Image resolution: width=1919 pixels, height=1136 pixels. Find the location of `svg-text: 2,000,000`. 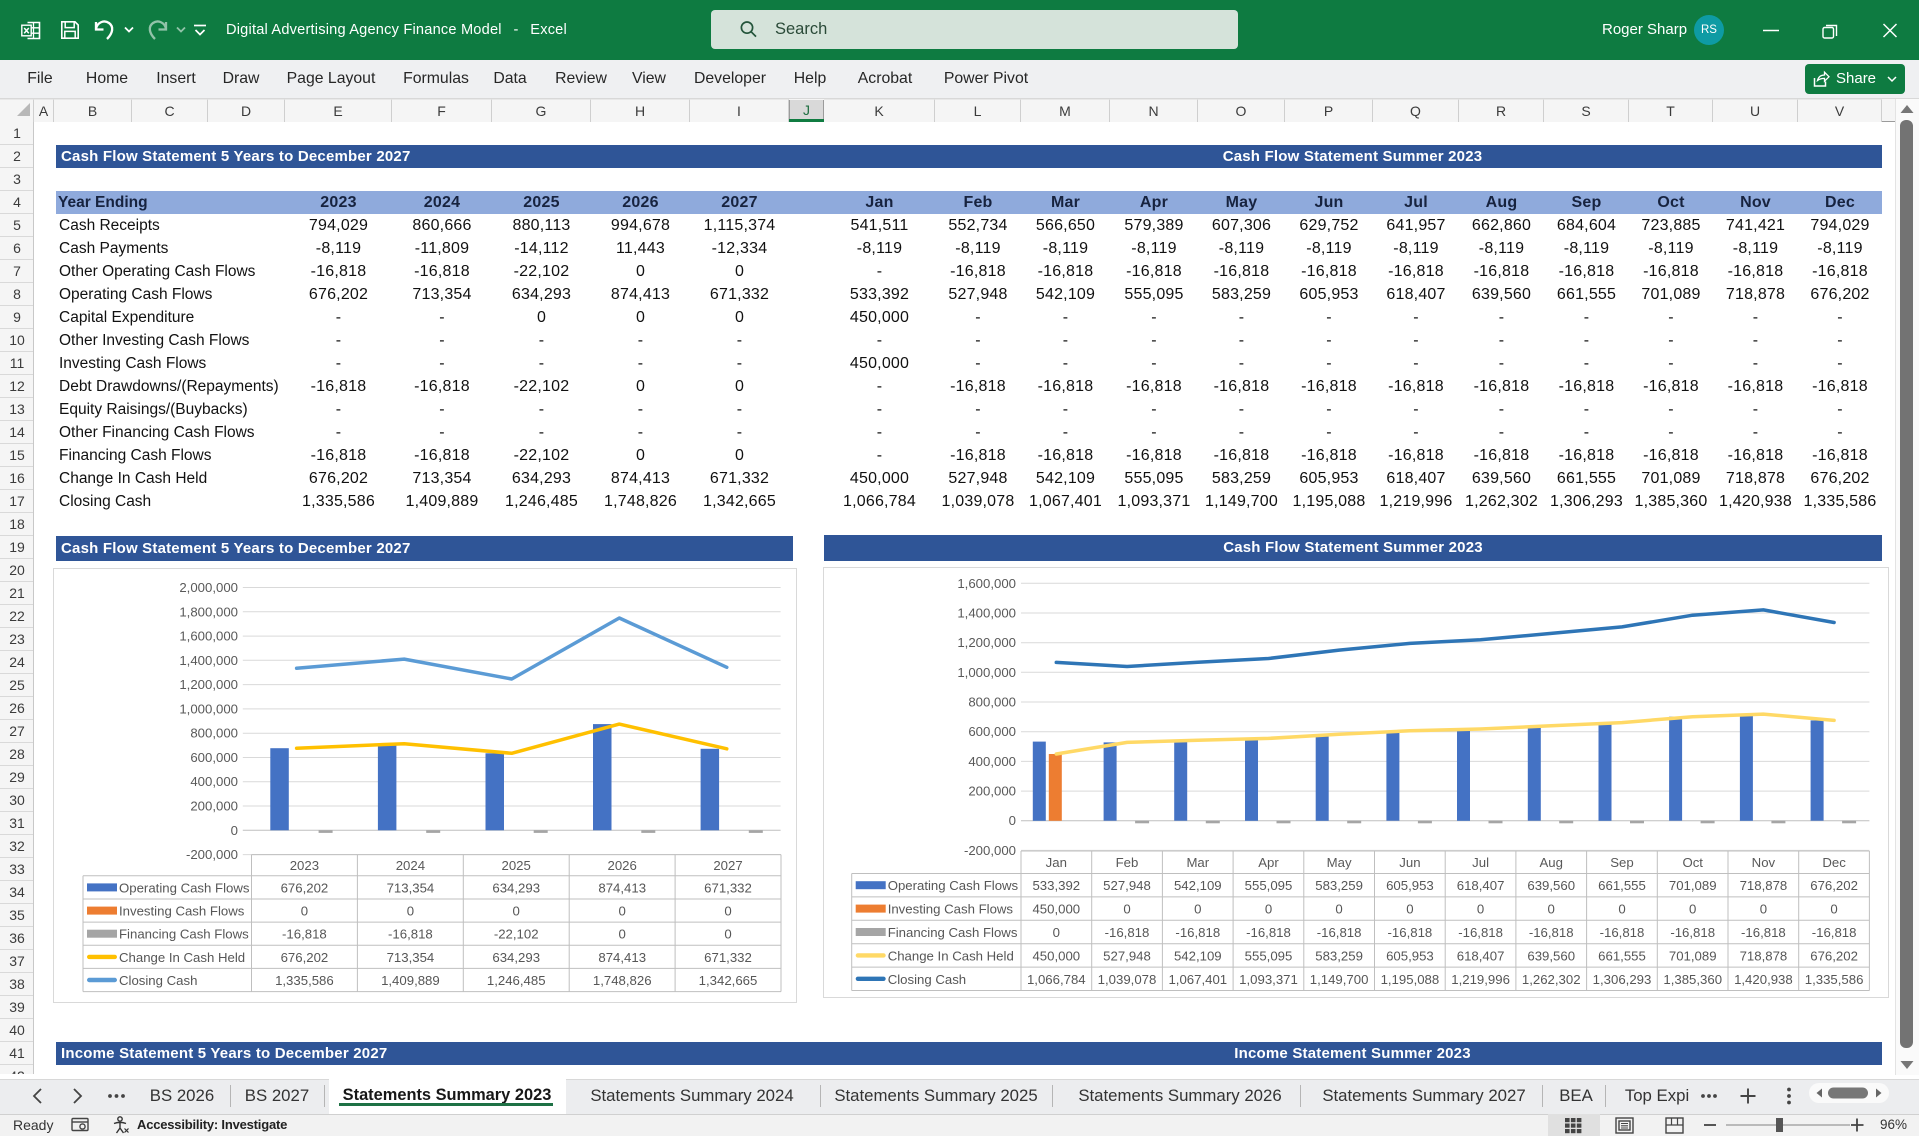

svg-text: 2,000,000 is located at coordinates (208, 587).